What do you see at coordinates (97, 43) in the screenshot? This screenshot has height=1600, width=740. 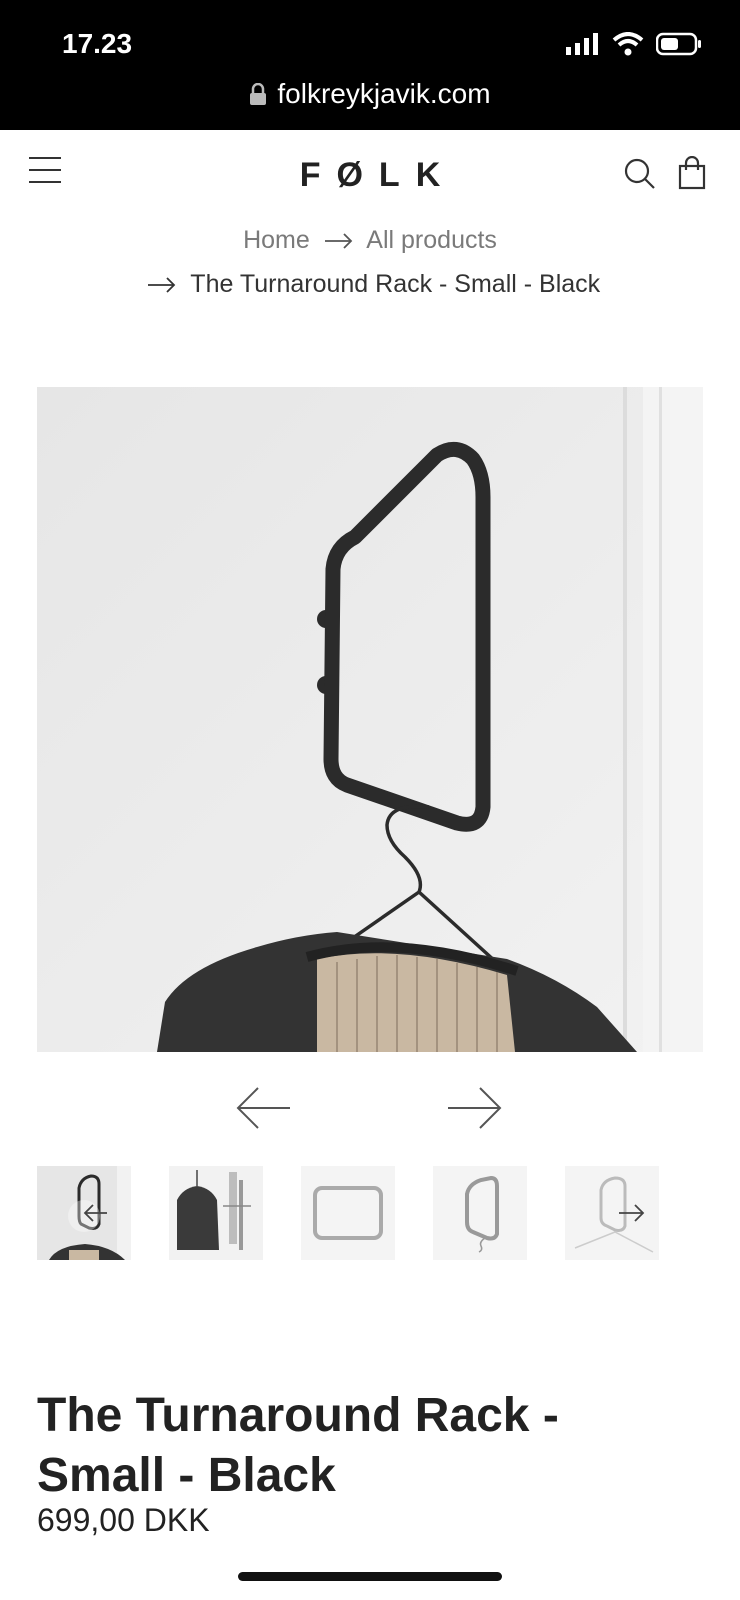 I see `status-time: 17.23` at bounding box center [97, 43].